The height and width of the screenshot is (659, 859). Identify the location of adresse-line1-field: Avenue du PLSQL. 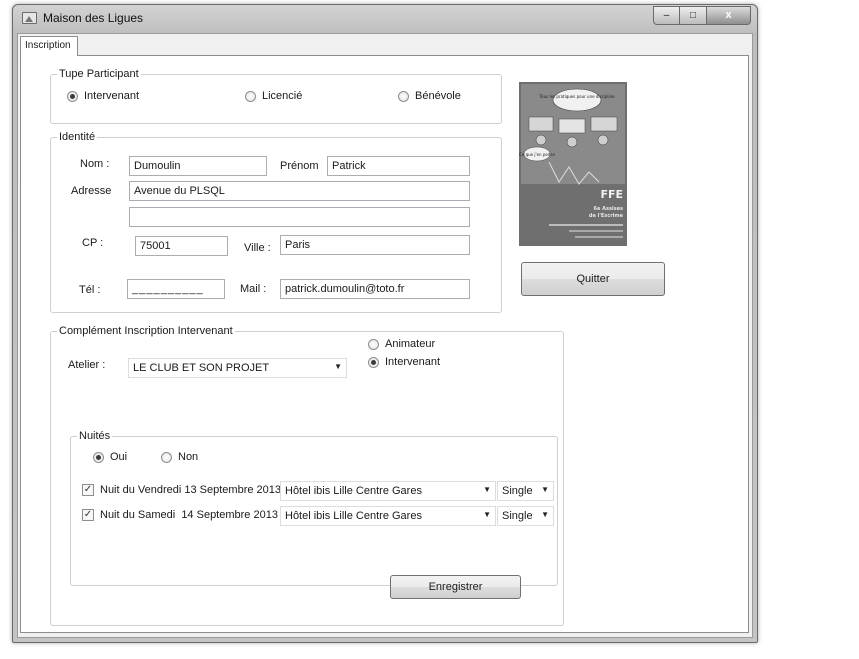
(299, 191).